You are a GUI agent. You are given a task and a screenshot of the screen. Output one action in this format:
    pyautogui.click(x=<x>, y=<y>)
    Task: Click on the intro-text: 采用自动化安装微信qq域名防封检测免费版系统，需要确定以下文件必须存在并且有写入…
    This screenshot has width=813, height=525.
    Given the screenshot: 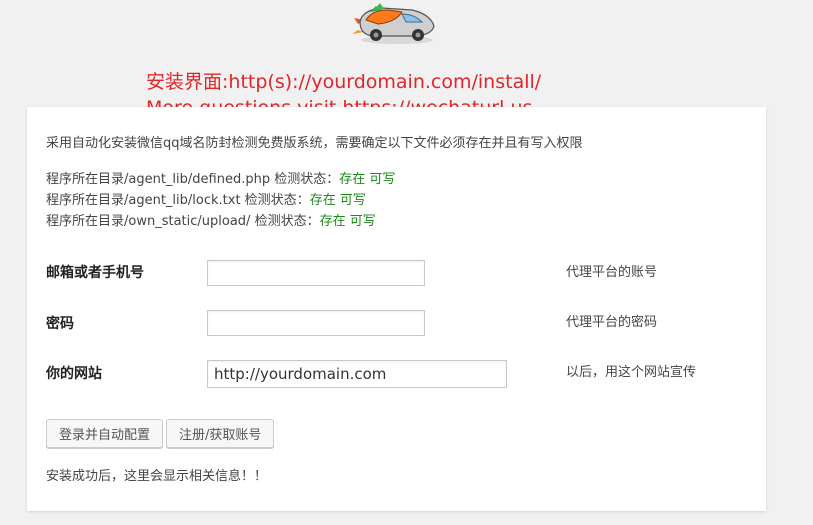 What is the action you would take?
    pyautogui.click(x=314, y=143)
    